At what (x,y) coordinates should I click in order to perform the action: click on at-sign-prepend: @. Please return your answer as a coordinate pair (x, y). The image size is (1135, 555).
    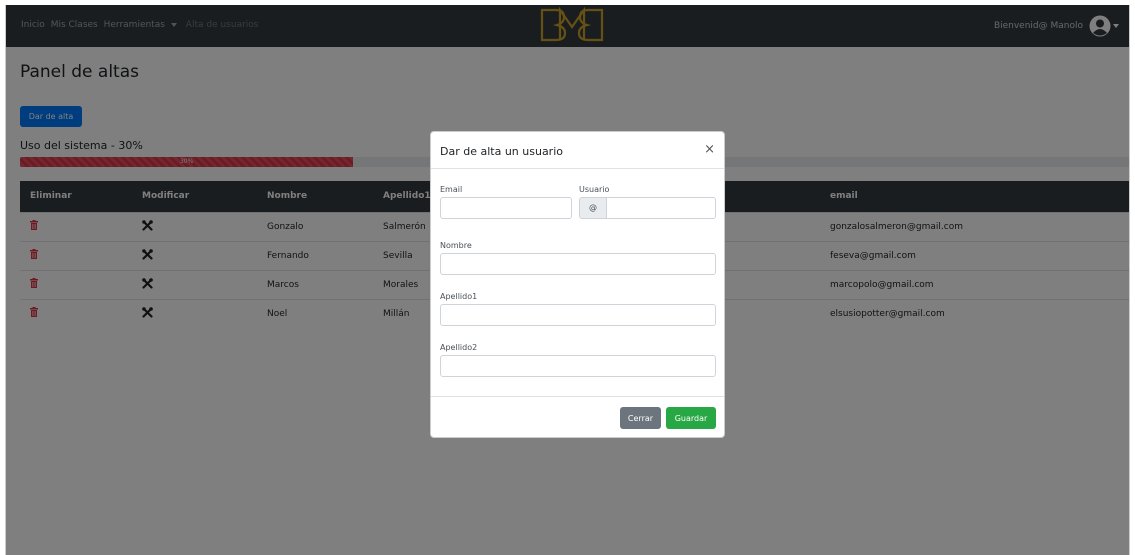
    Looking at the image, I should click on (593, 208).